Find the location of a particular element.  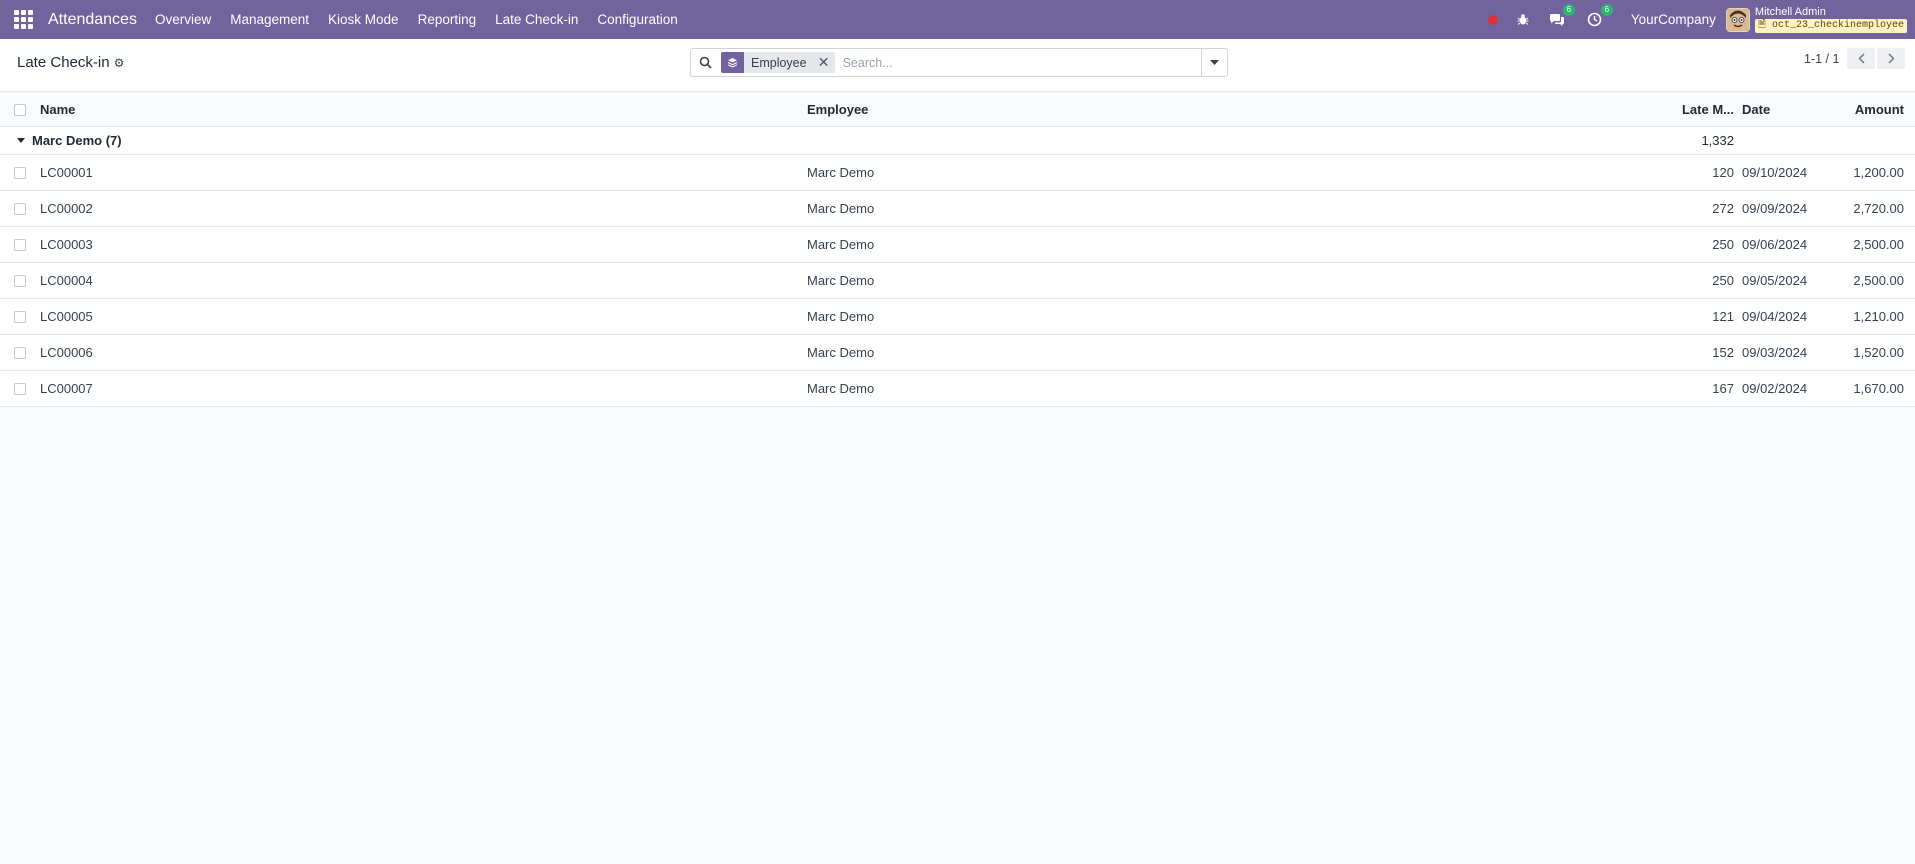

cell-amount: 1,520.00 is located at coordinates (1878, 352).